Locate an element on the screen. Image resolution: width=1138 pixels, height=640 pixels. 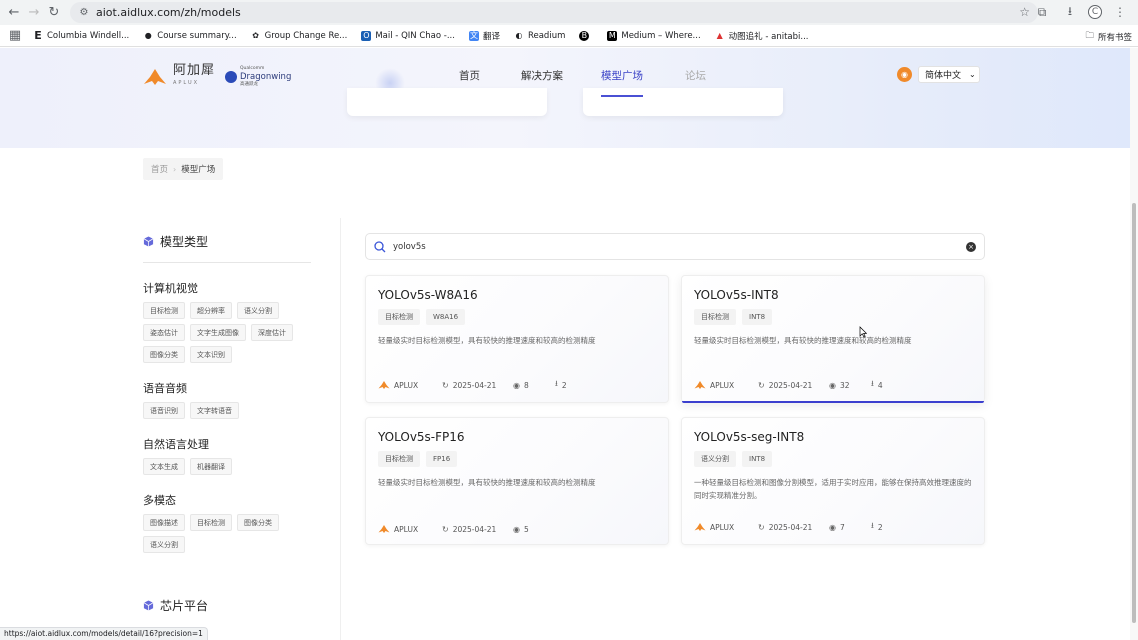
card-downloads: 4 is located at coordinates (880, 385).